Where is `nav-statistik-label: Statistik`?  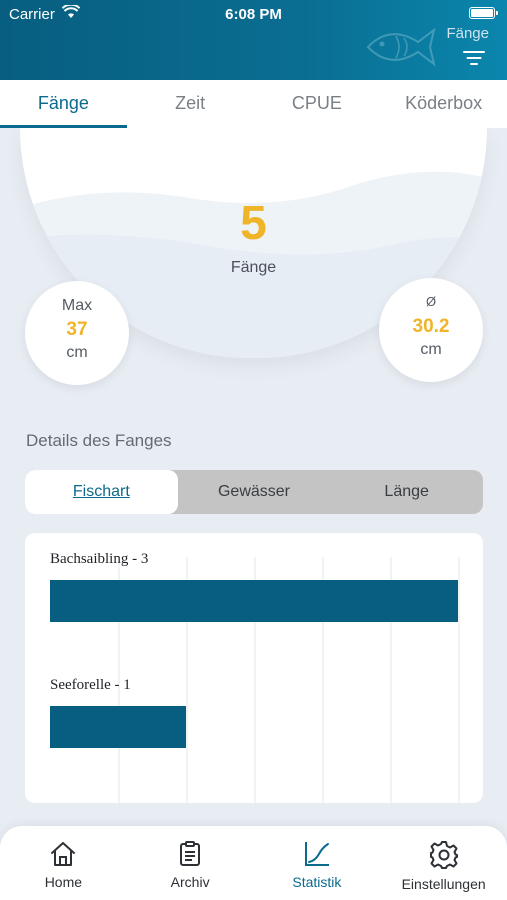 nav-statistik-label: Statistik is located at coordinates (317, 882).